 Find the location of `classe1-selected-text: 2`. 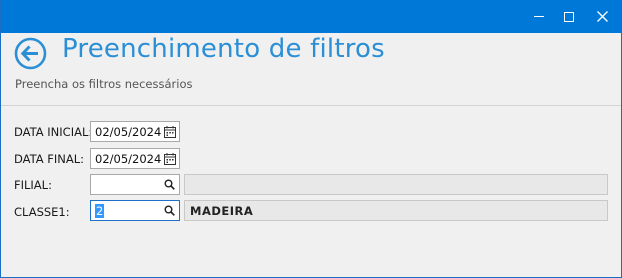

classe1-selected-text: 2 is located at coordinates (100, 211).